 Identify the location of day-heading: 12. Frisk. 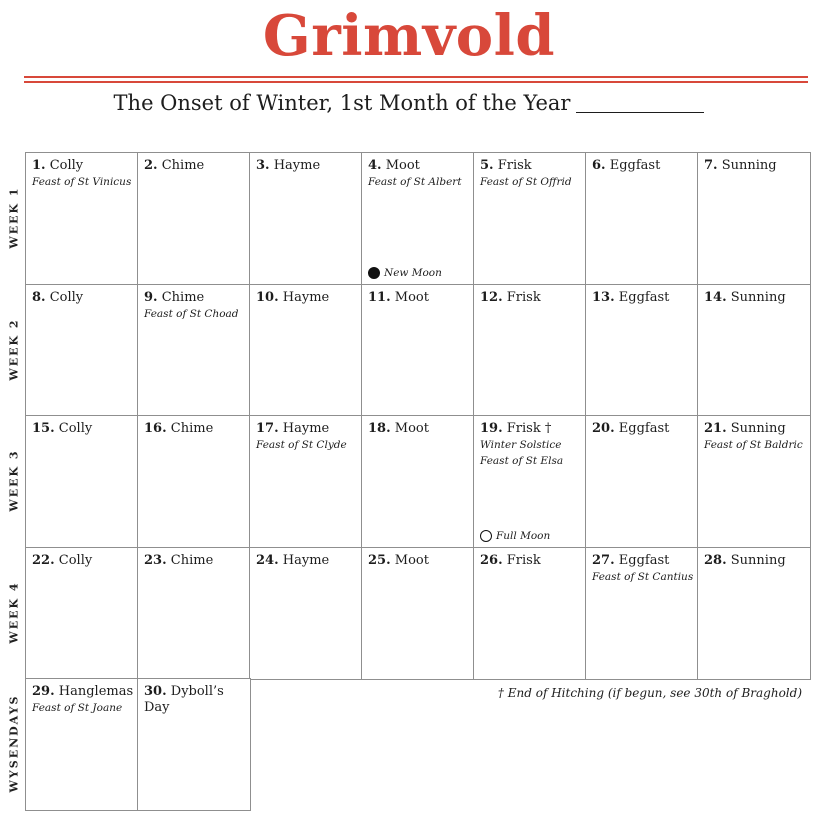
(530, 298).